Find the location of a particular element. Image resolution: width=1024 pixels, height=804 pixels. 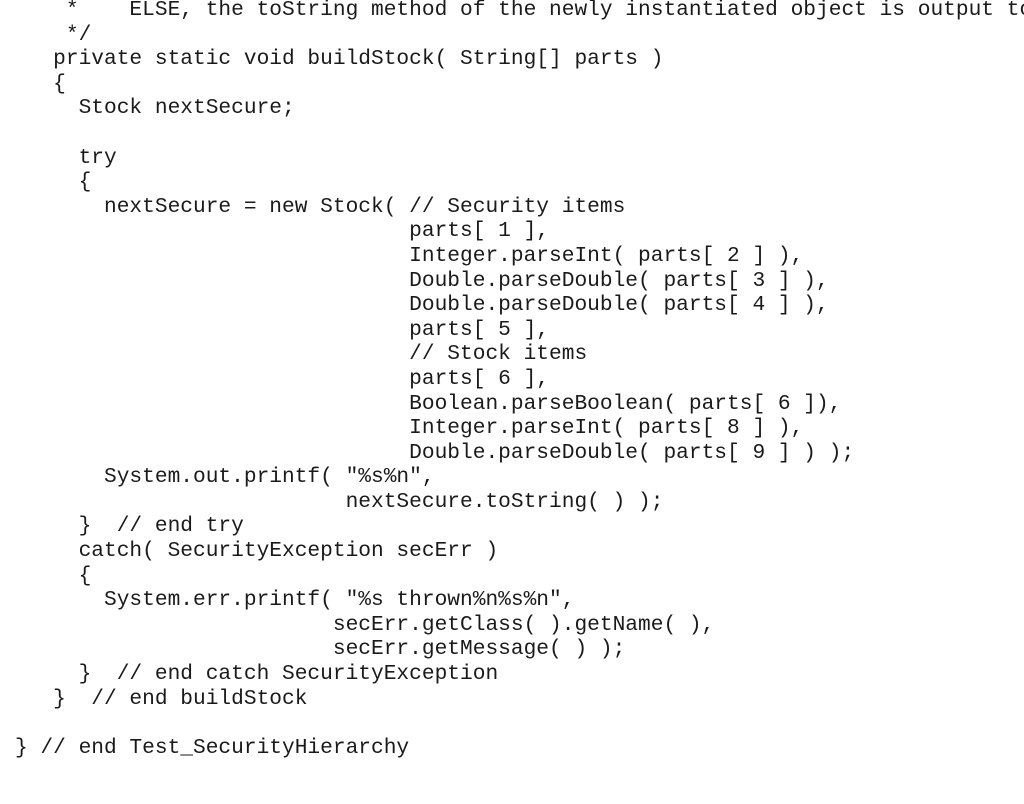

code-line-argument: Double.parseDouble( parts[ 9 ] ) ); is located at coordinates (435, 452).